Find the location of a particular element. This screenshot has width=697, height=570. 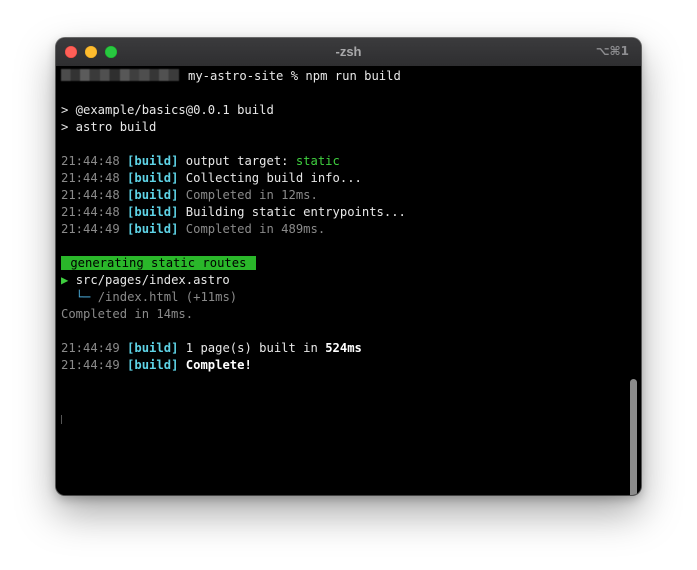

window-shortcut: ⌥⌘1 is located at coordinates (612, 51).